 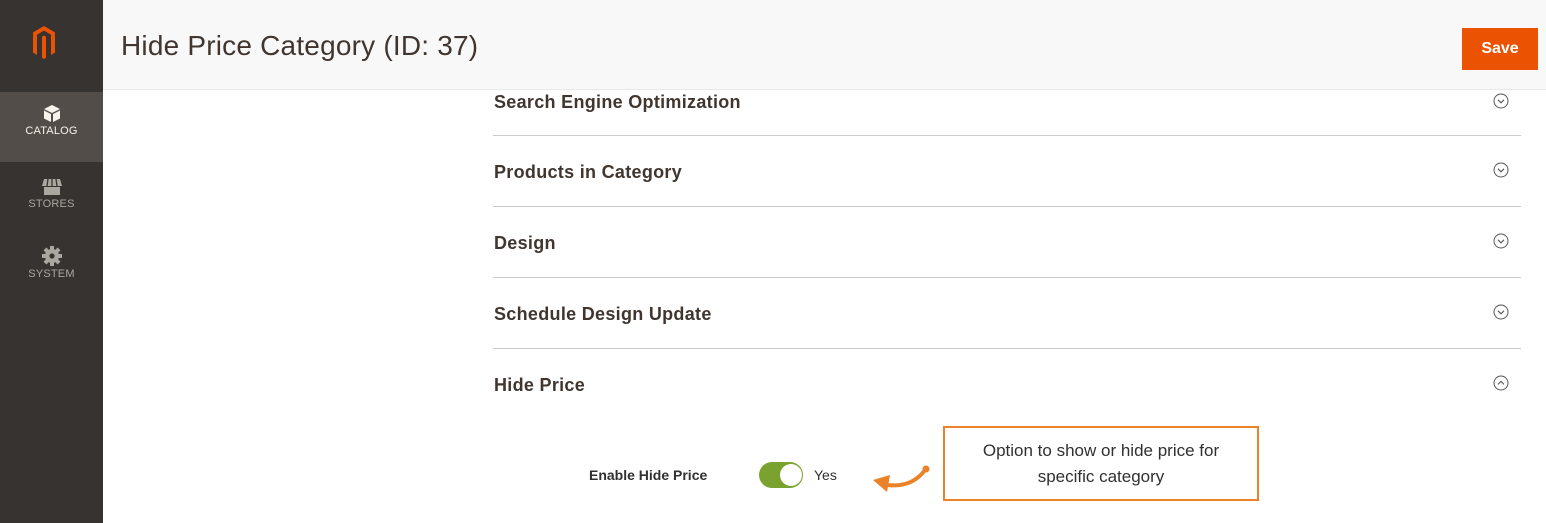 I want to click on gear-icon, so click(x=51, y=256).